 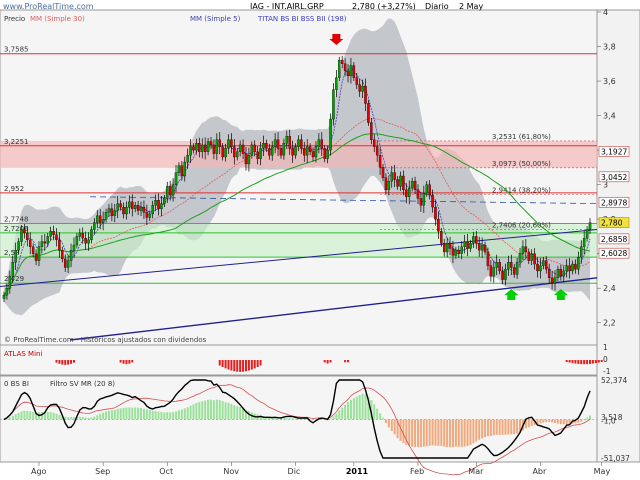 What do you see at coordinates (357, 471) in the screenshot?
I see `xtick-label-5: 2011` at bounding box center [357, 471].